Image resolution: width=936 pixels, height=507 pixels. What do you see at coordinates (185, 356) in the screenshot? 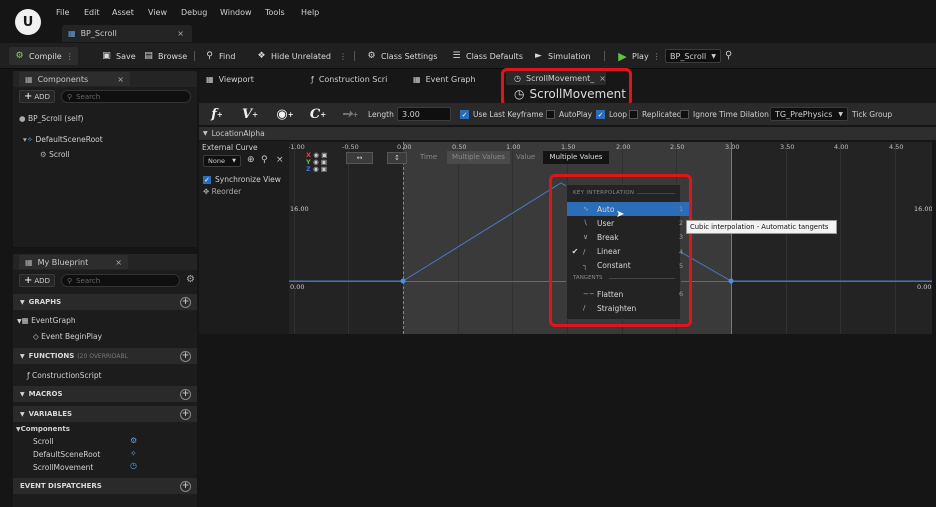
I see `add-function-icon: +` at bounding box center [185, 356].